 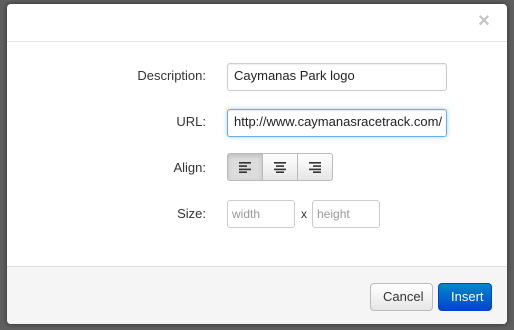 I want to click on align-row: Align:, so click(x=257, y=168).